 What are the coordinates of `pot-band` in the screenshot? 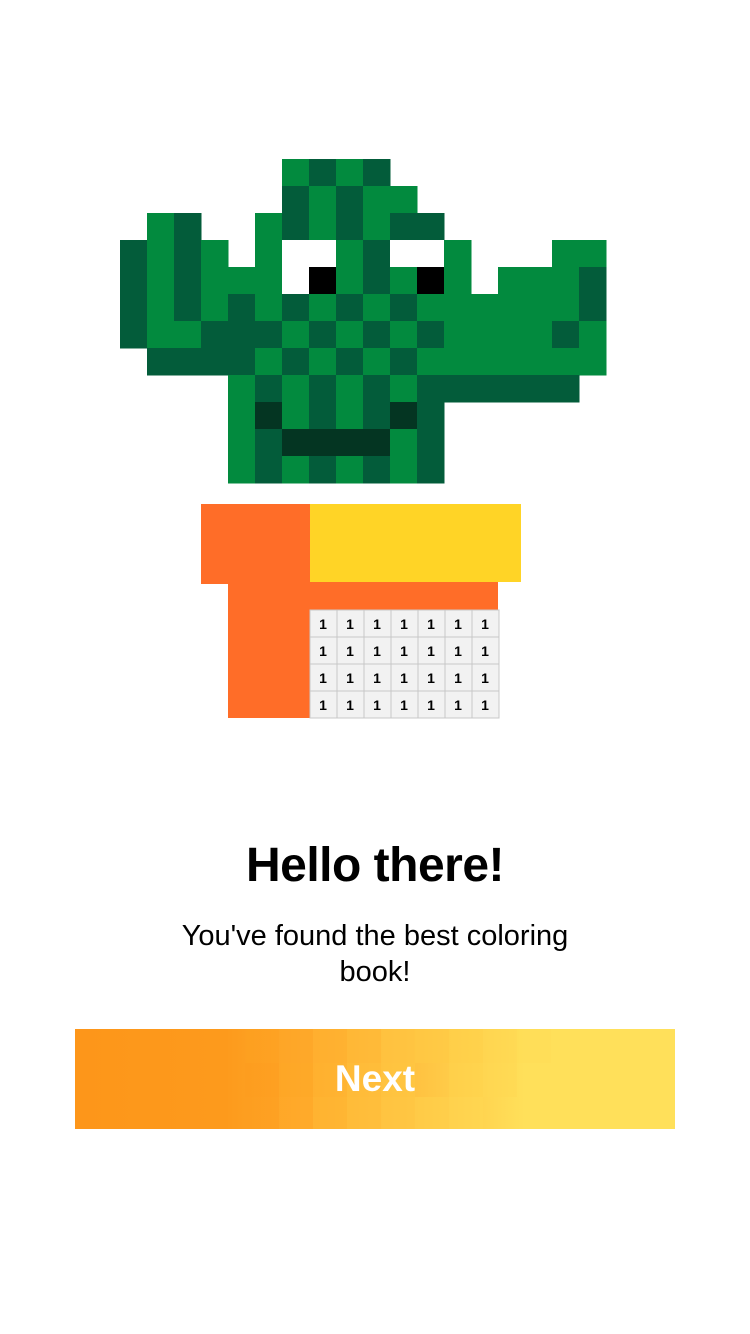 It's located at (363, 596).